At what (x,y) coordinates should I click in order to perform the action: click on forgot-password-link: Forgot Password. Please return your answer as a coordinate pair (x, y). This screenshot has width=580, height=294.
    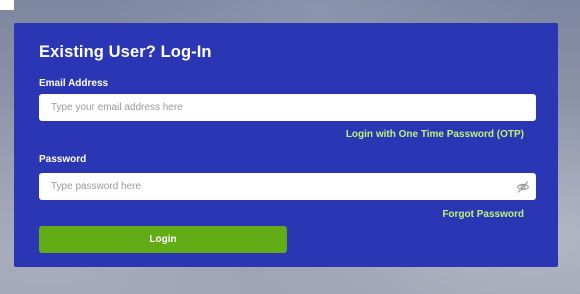
    Looking at the image, I should click on (483, 214).